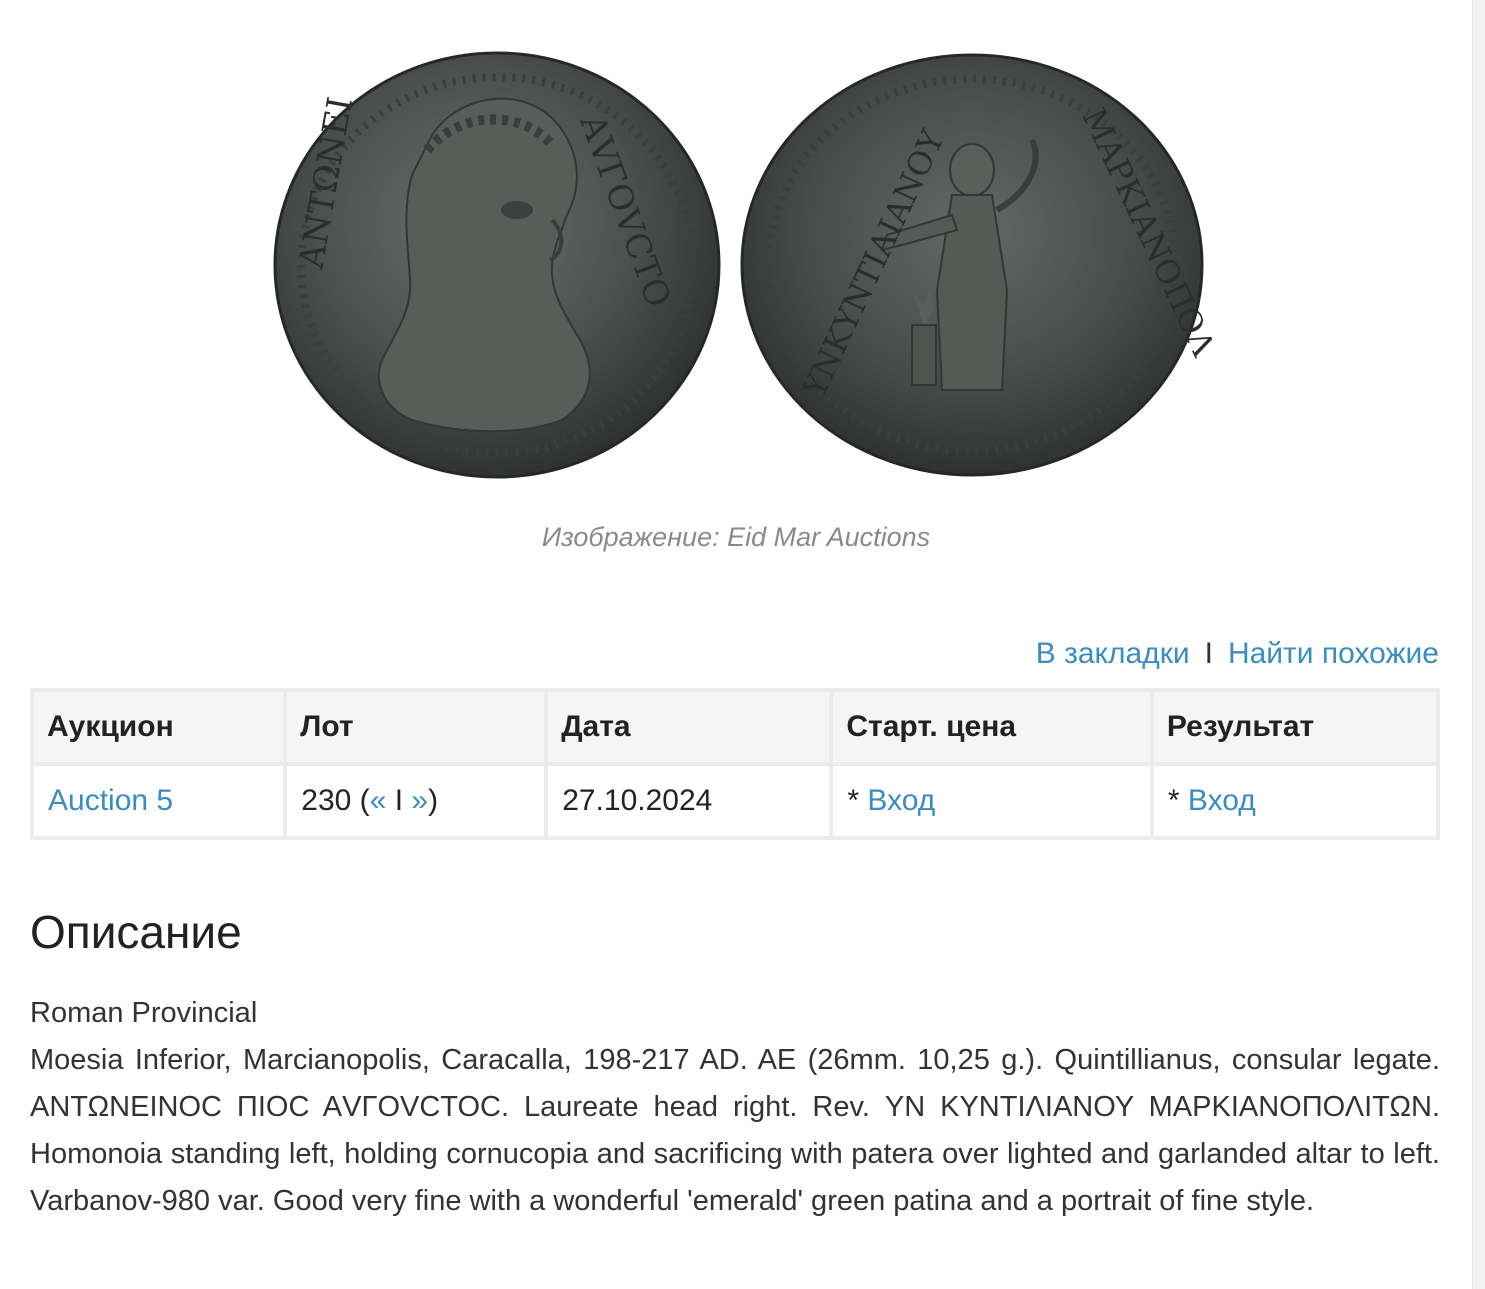 The height and width of the screenshot is (1289, 1485). I want to click on lot-nav-separator: I, so click(399, 800).